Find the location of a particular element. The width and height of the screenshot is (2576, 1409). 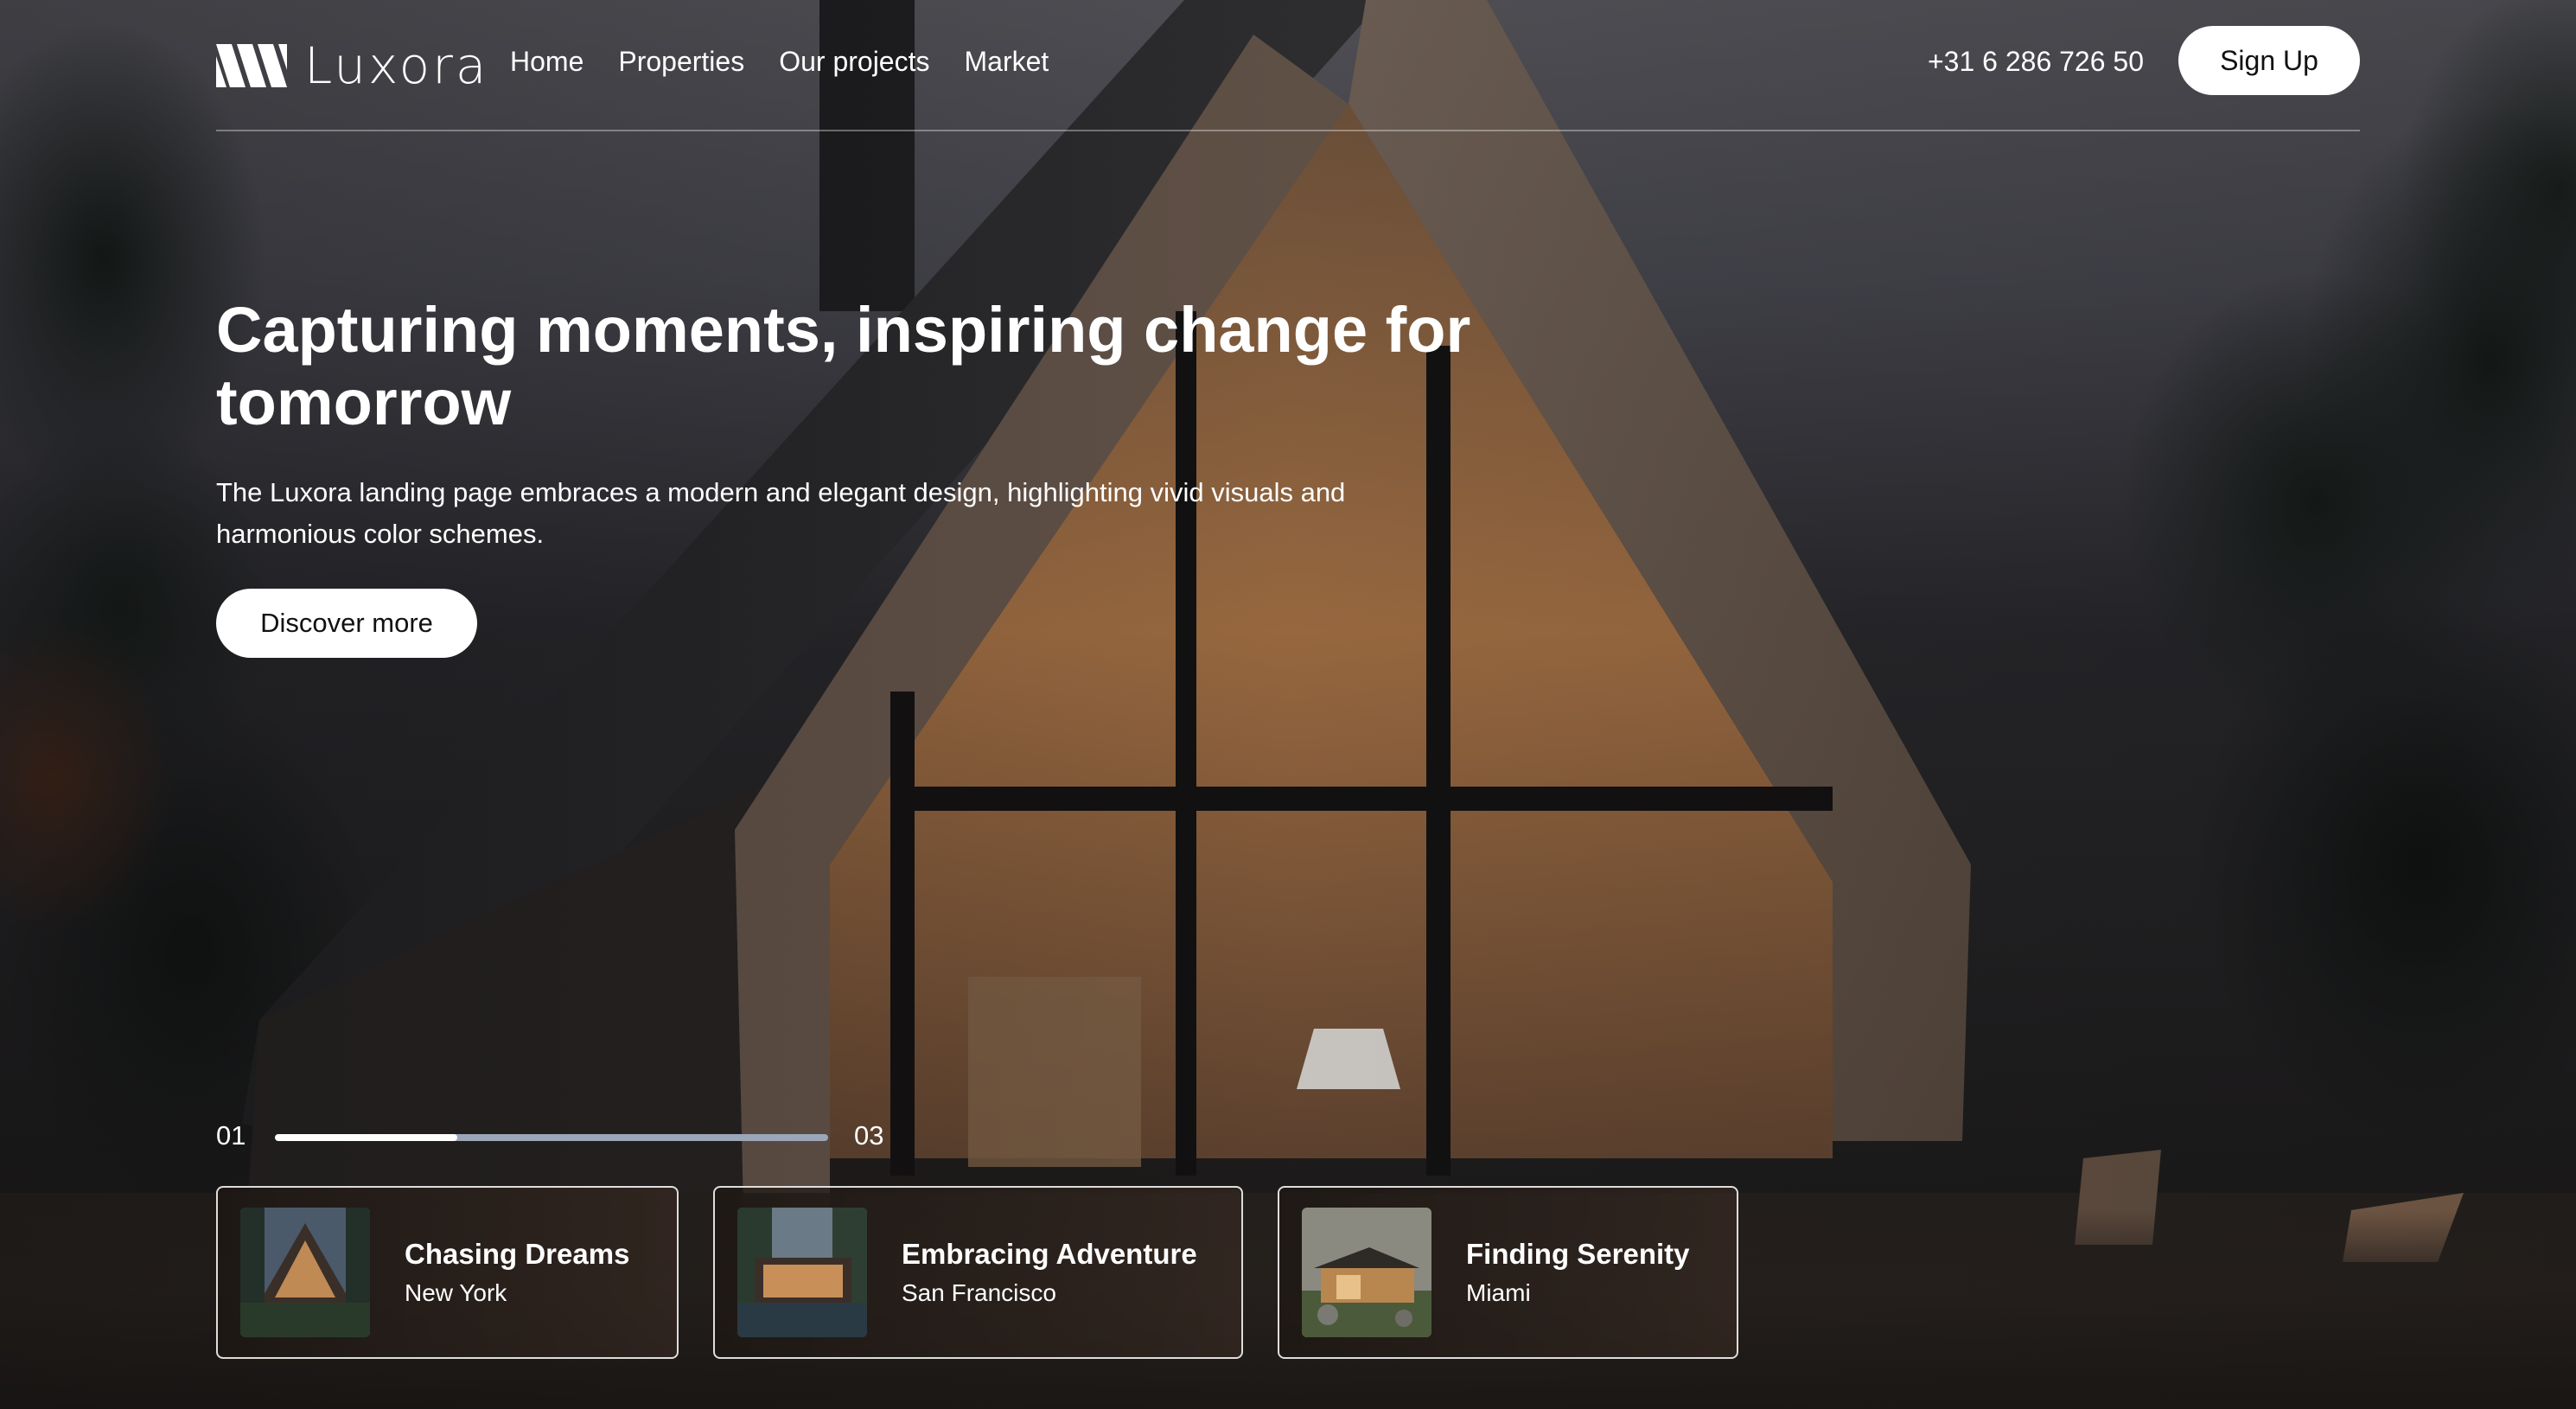

slide-progress-bar is located at coordinates (551, 1138).